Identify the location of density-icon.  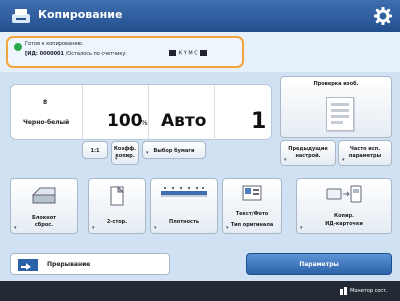
(184, 192).